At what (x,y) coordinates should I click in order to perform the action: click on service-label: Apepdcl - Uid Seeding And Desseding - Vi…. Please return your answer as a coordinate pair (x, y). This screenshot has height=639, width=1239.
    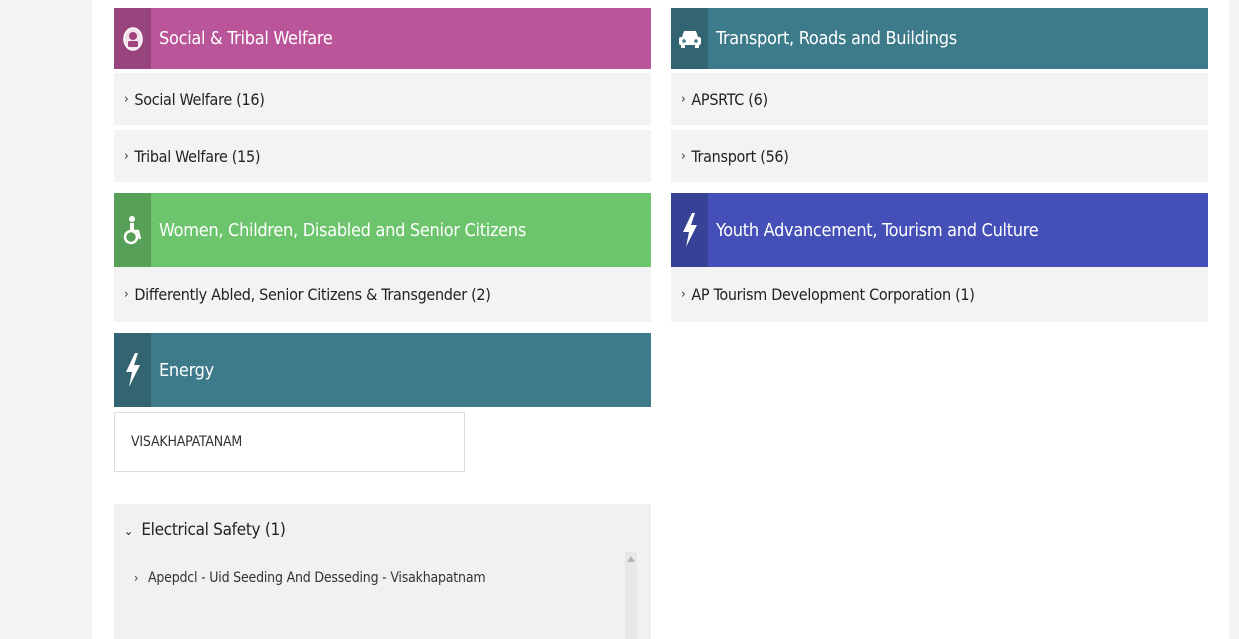
    Looking at the image, I should click on (316, 578).